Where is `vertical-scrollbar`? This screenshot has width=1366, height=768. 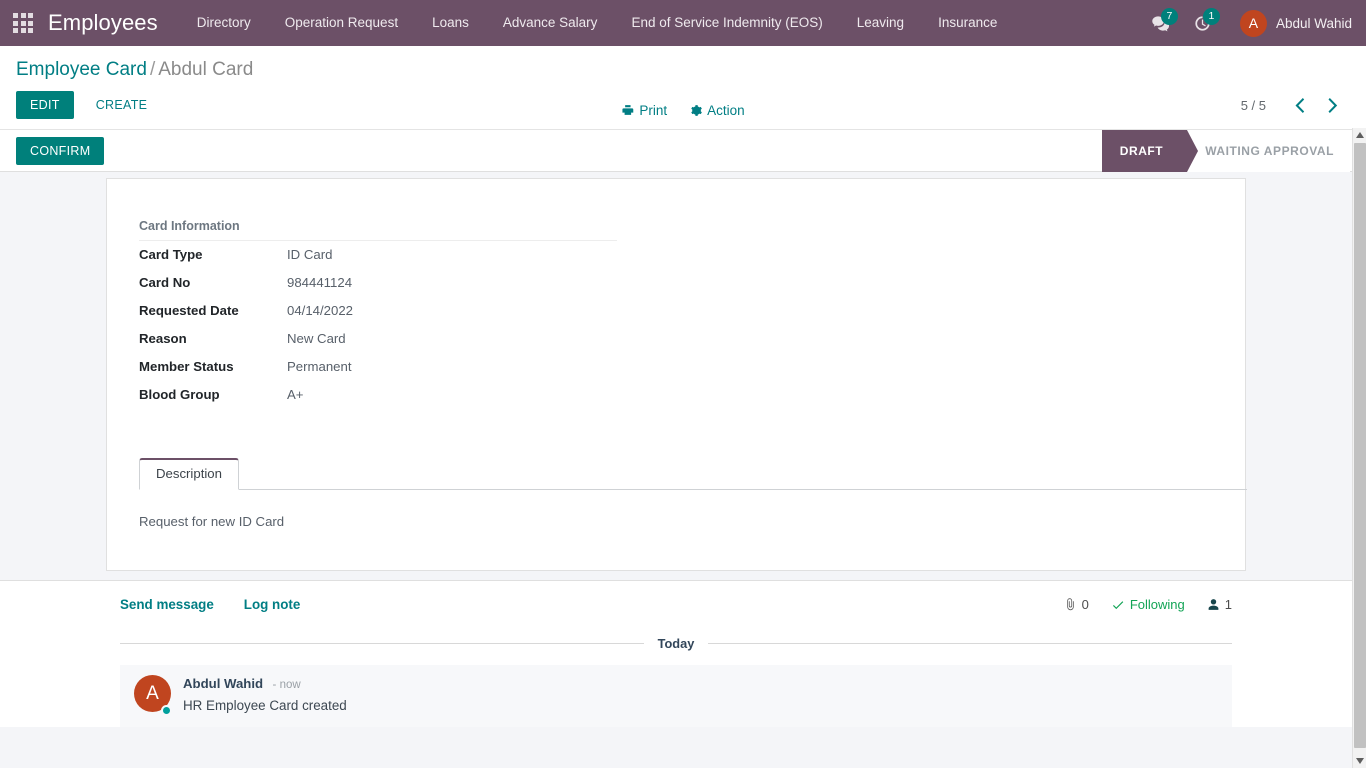 vertical-scrollbar is located at coordinates (1359, 448).